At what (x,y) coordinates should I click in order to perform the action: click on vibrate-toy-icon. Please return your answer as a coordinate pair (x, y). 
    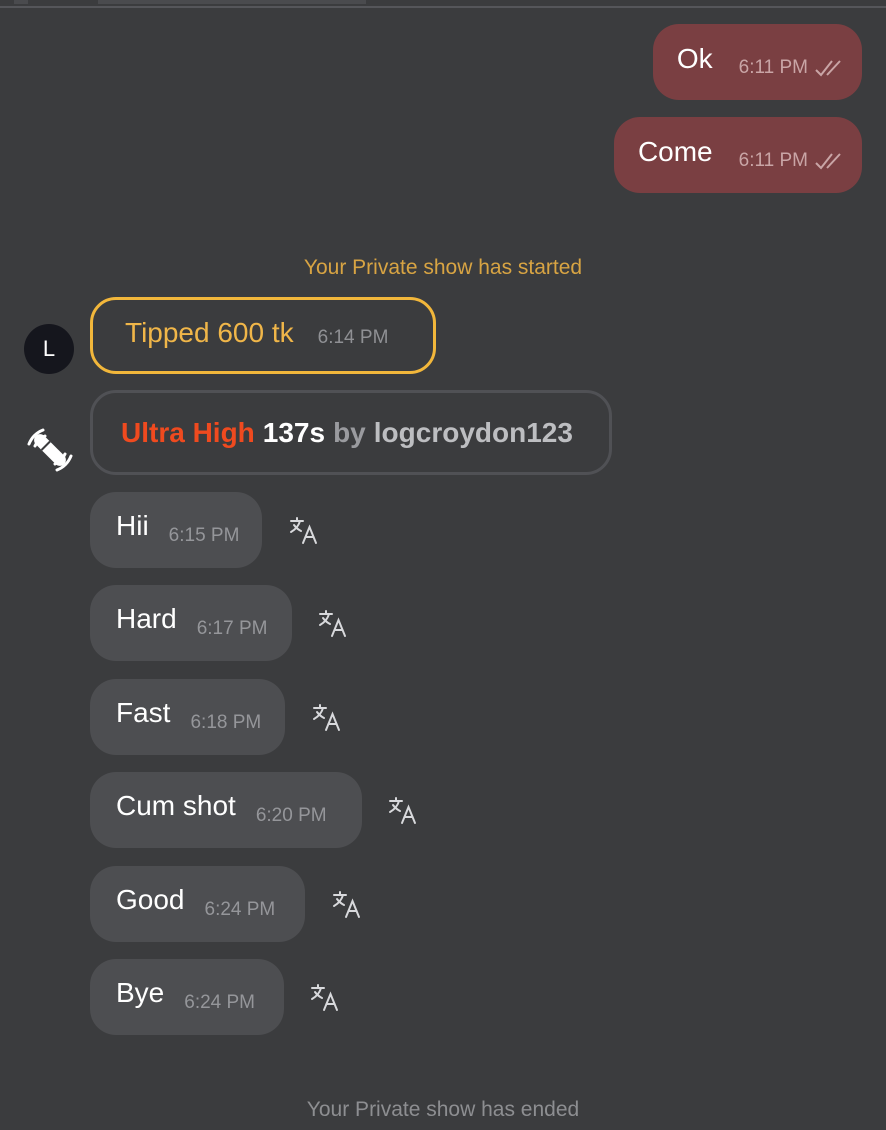
    Looking at the image, I should click on (50, 450).